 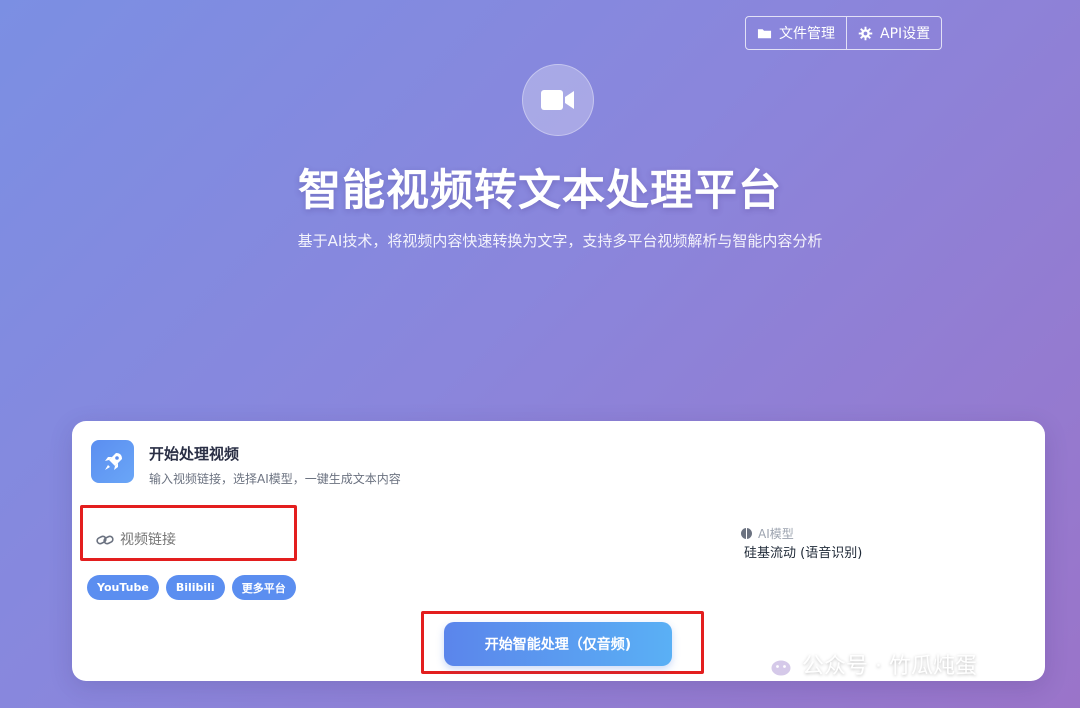 What do you see at coordinates (263, 587) in the screenshot?
I see `chip-more-platforms: 更多平台` at bounding box center [263, 587].